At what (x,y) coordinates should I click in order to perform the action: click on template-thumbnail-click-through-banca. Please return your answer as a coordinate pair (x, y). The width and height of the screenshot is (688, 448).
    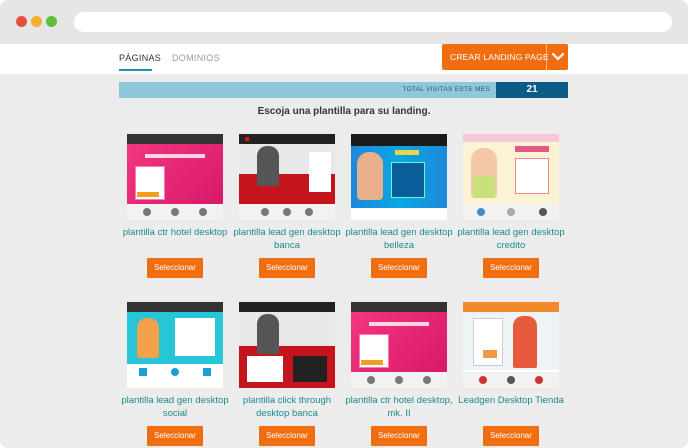
    Looking at the image, I should click on (287, 345).